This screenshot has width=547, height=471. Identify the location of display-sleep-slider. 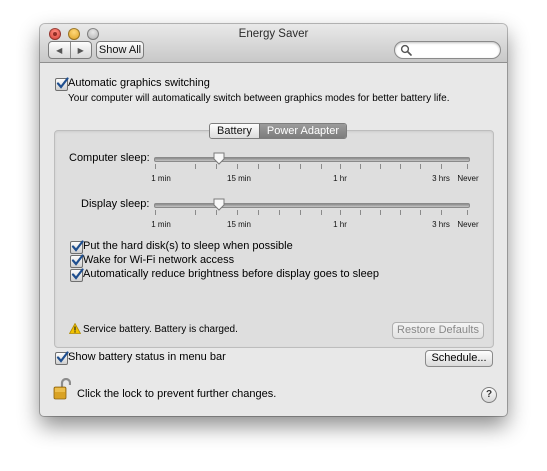
(312, 205).